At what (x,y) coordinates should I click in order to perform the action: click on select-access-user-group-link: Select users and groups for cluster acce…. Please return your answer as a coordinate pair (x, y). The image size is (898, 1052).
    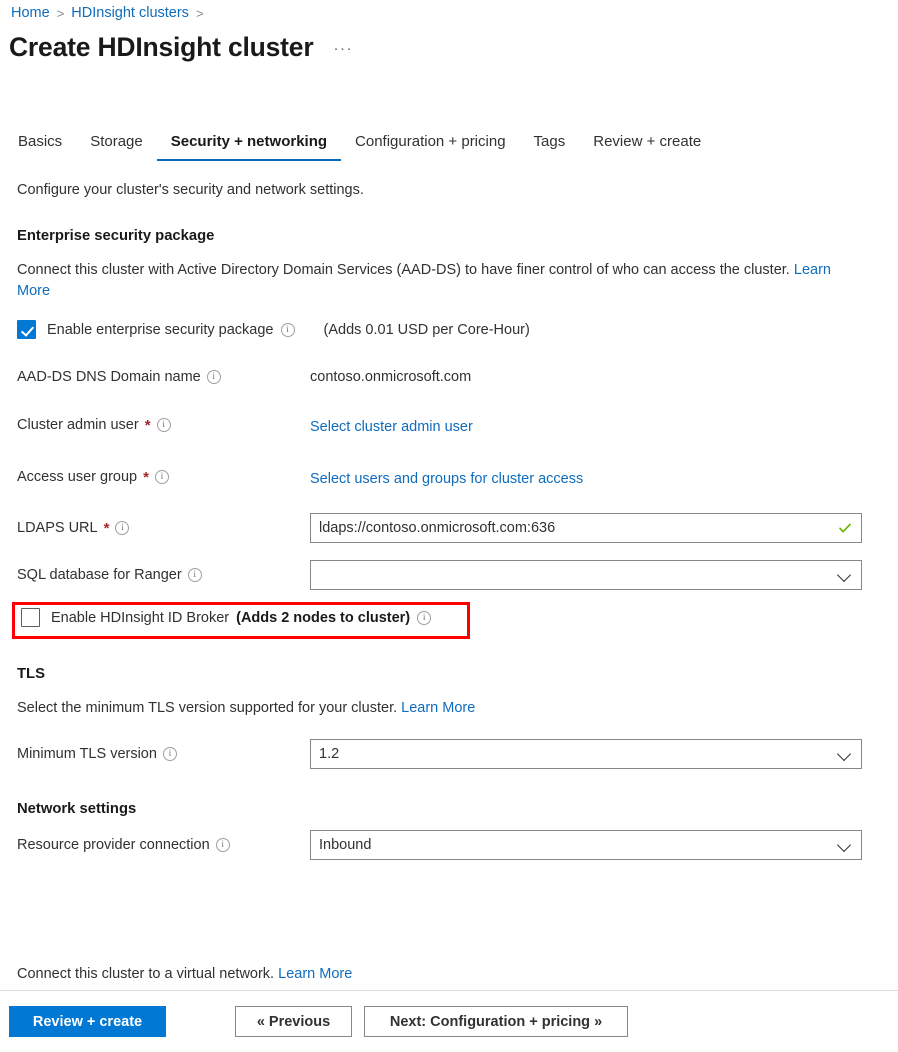
    Looking at the image, I should click on (446, 479).